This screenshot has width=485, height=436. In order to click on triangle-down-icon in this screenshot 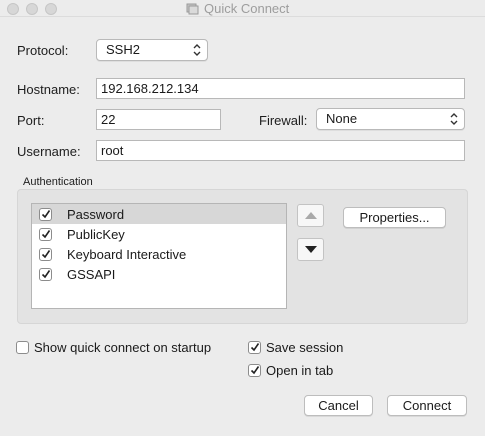, I will do `click(310, 249)`.